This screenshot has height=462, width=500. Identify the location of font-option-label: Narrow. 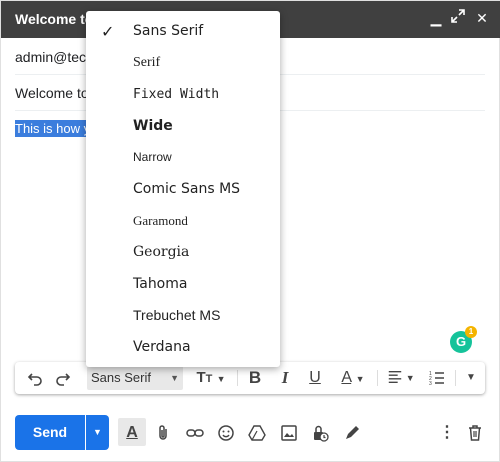
(152, 157).